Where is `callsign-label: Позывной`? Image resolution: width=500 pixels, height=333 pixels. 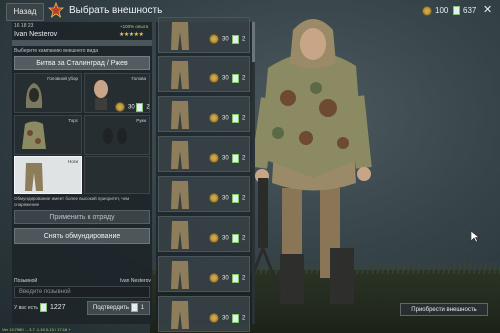
callsign-label: Позывной is located at coordinates (26, 281).